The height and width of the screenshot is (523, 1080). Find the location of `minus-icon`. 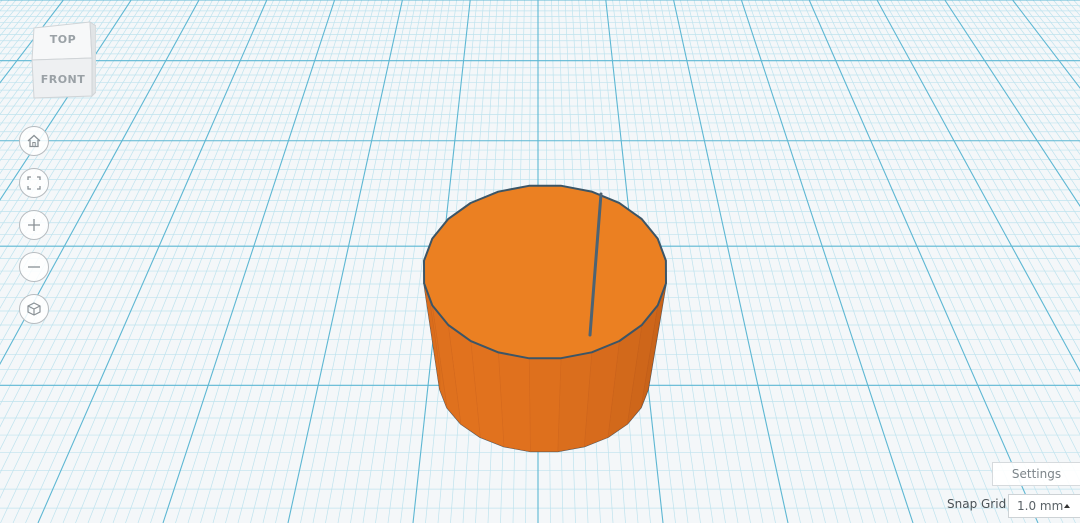

minus-icon is located at coordinates (34, 267).